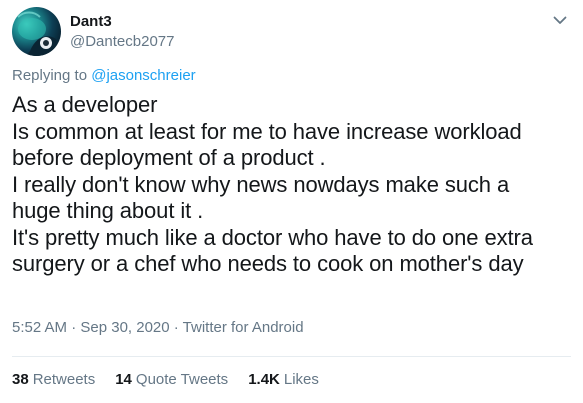 The height and width of the screenshot is (403, 583). I want to click on replying-to: Replying to @jasonschreier, so click(104, 76).